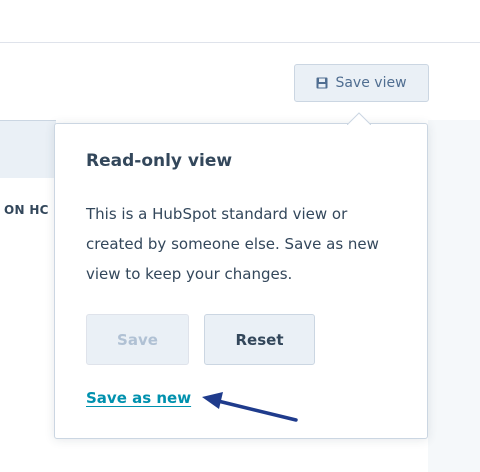 The height and width of the screenshot is (472, 480). Describe the element at coordinates (240, 42) in the screenshot. I see `top-divider` at that location.